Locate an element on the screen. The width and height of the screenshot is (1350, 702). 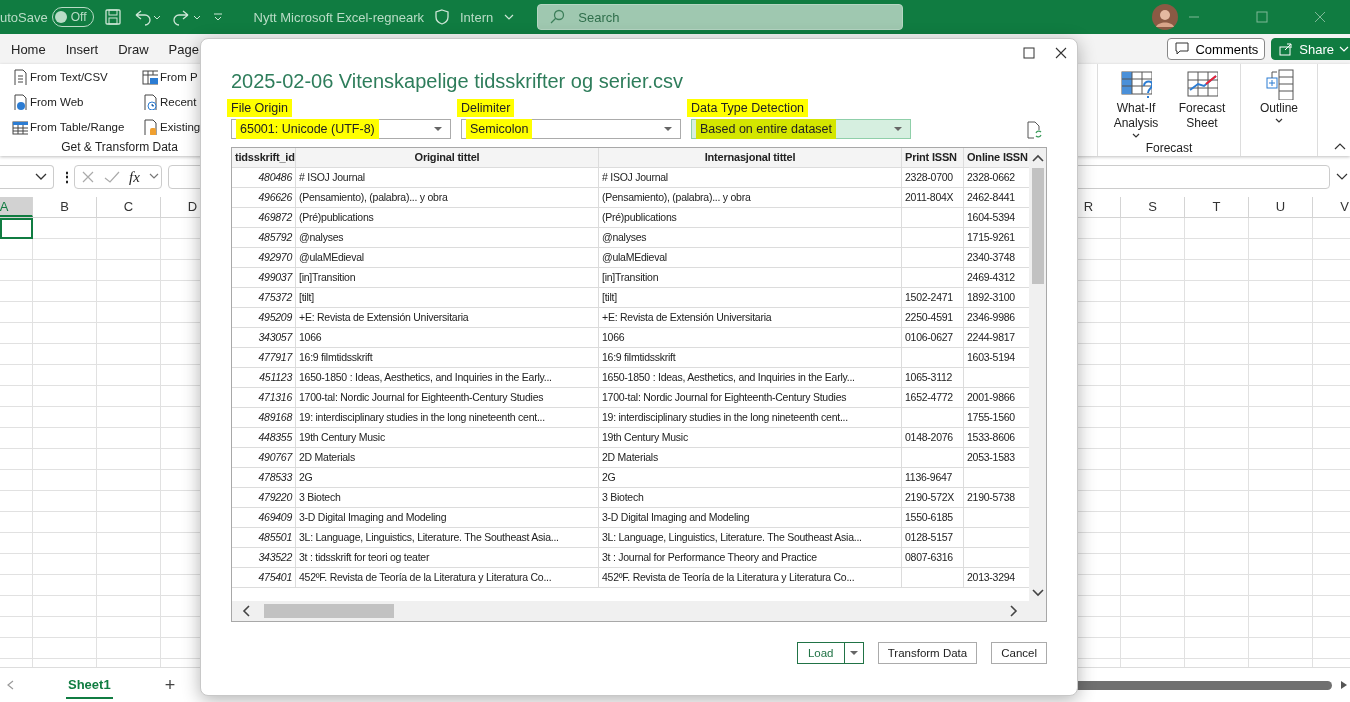
previous-sheet-icon is located at coordinates (10, 685).